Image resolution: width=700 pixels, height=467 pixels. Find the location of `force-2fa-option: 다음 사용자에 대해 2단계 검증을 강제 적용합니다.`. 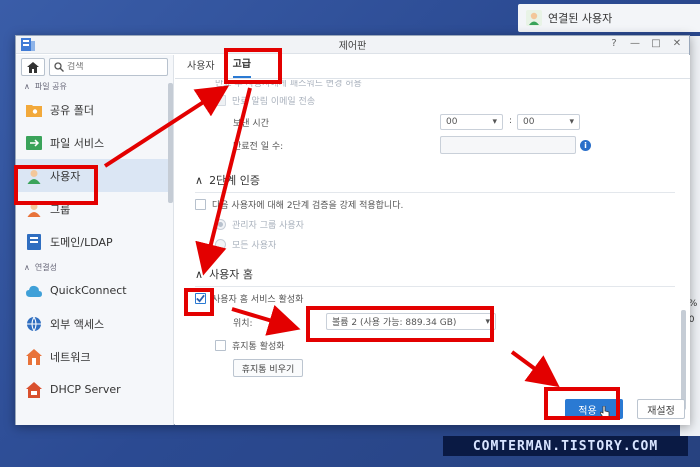

force-2fa-option: 다음 사용자에 대해 2단계 검증을 강제 적용합니다. is located at coordinates (299, 204).